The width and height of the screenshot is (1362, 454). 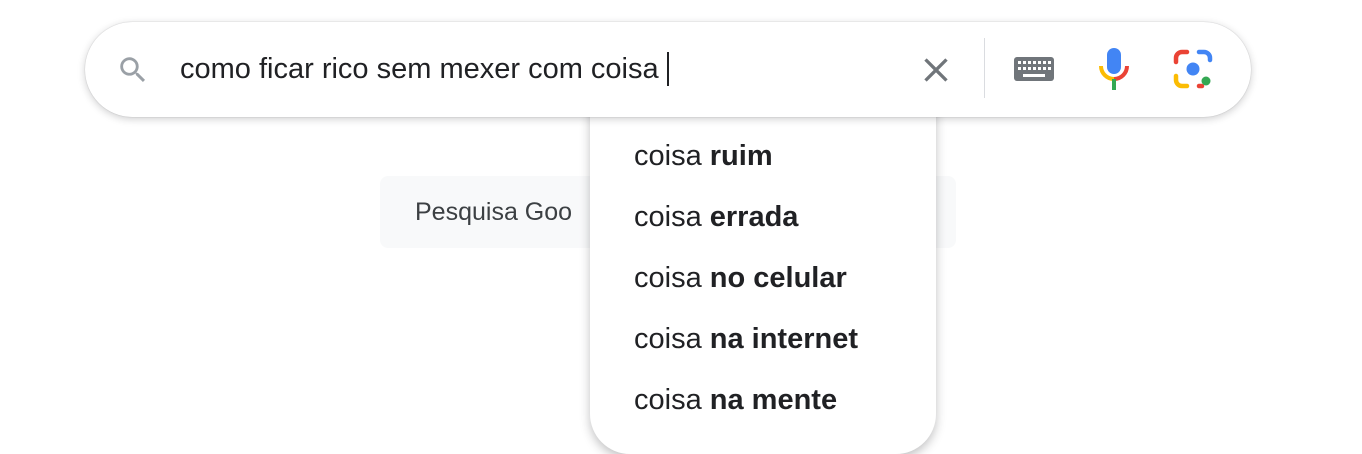 I want to click on suggestion-item: coisa errada, so click(x=716, y=217).